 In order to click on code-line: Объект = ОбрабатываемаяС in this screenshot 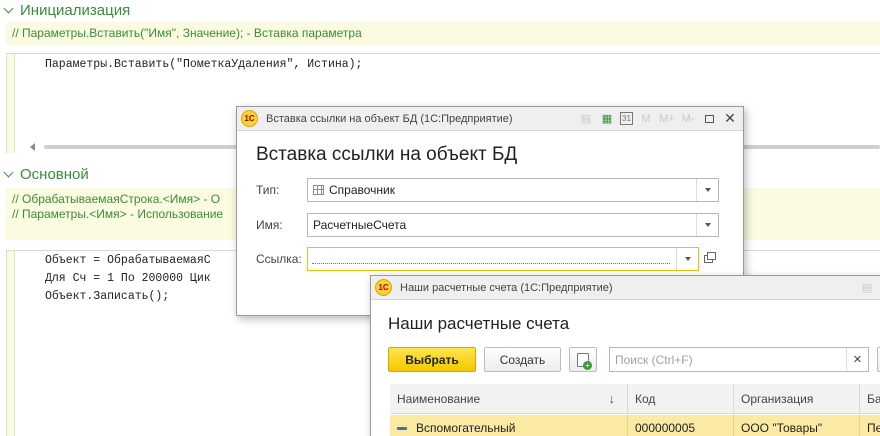, I will do `click(128, 260)`.